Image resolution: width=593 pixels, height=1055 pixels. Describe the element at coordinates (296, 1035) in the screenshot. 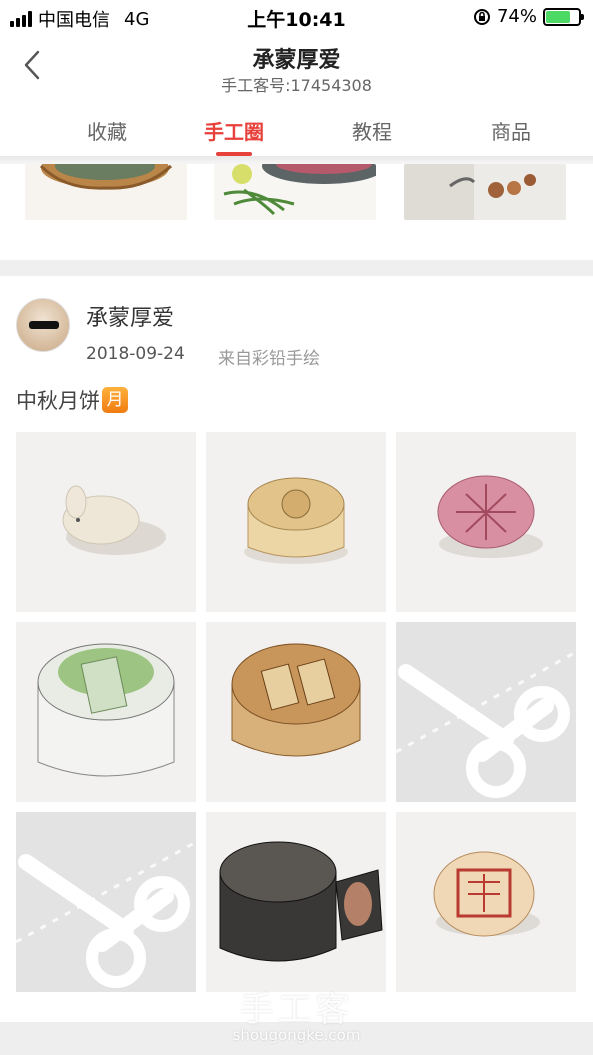

I see `watermark-url: shougongke.com` at that location.